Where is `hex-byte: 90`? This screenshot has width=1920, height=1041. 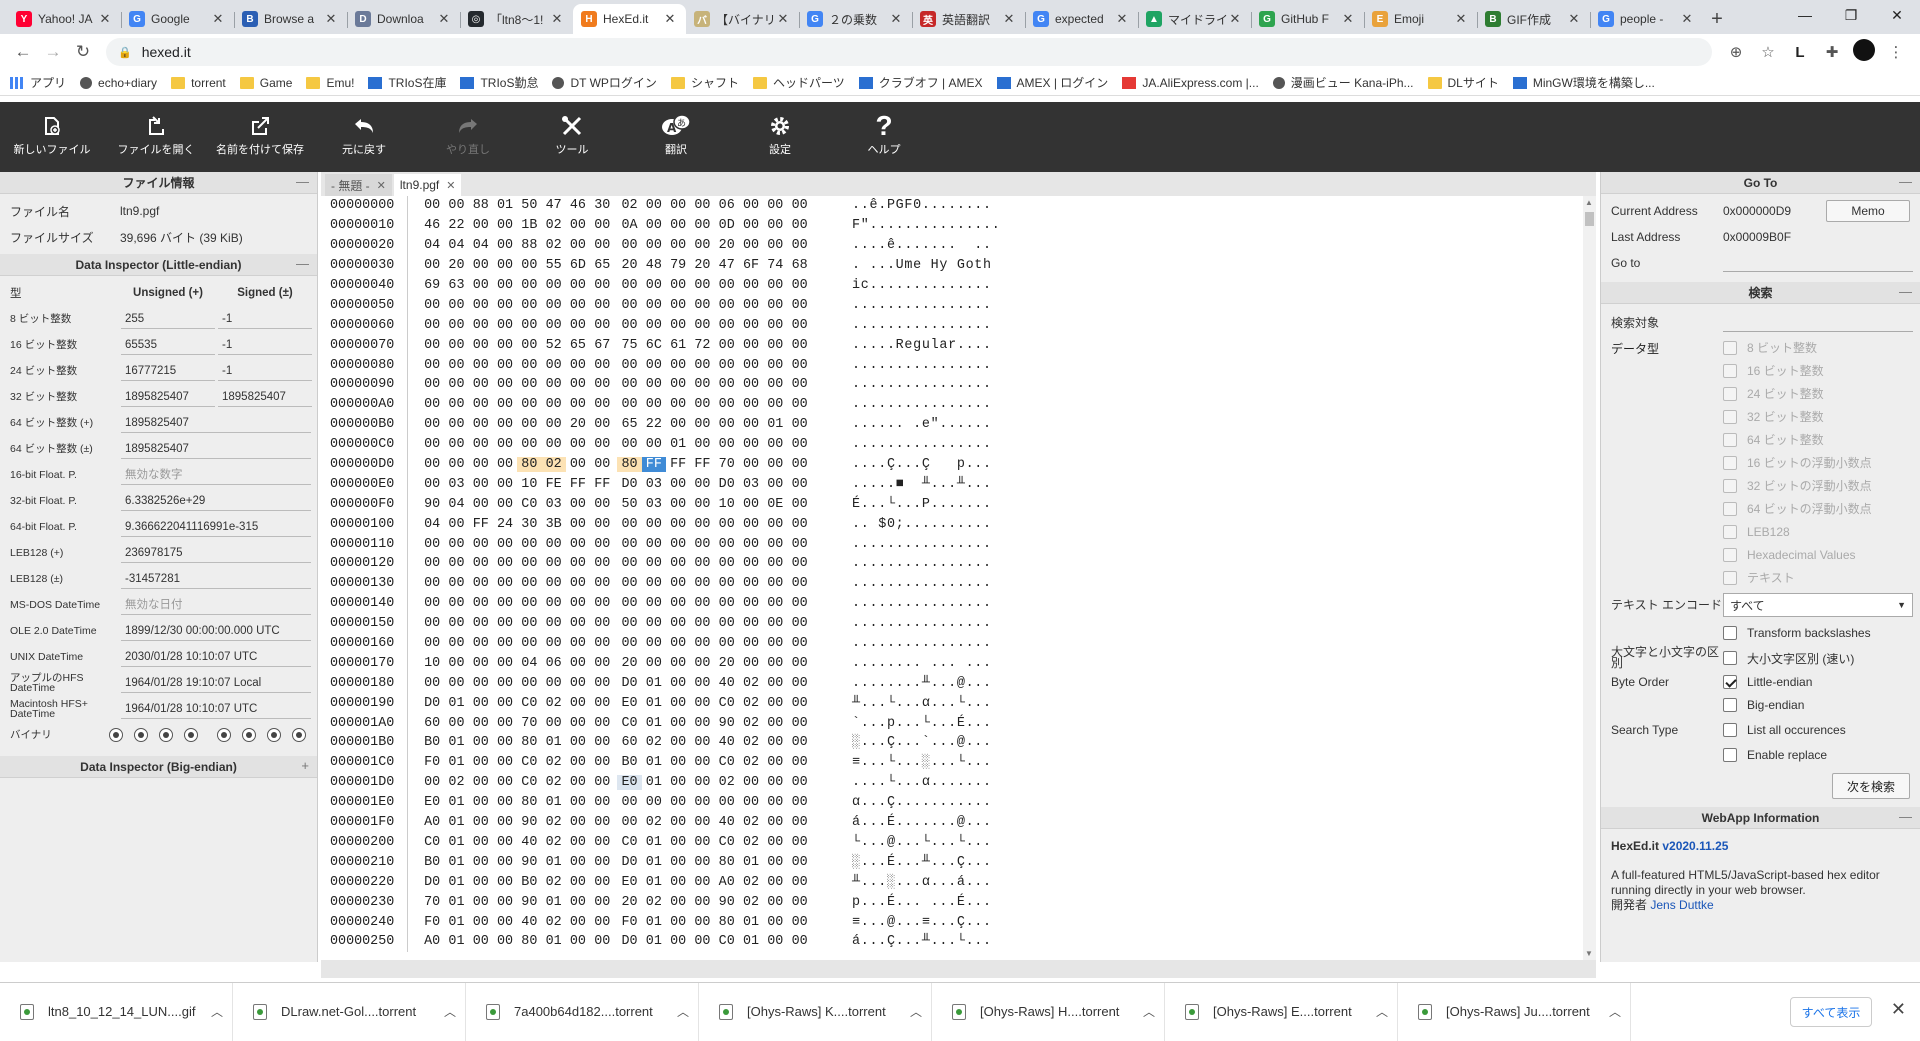
hex-byte: 90 is located at coordinates (727, 902).